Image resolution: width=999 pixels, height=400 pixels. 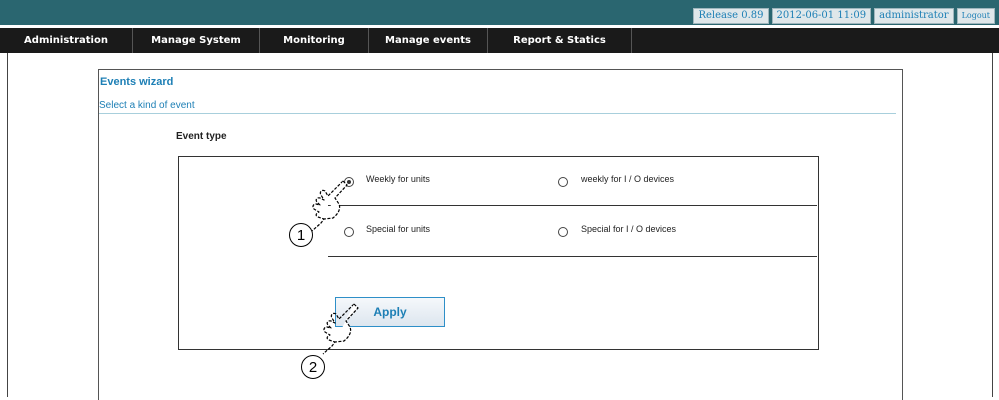 I want to click on nav-administration: Administration, so click(x=66, y=40).